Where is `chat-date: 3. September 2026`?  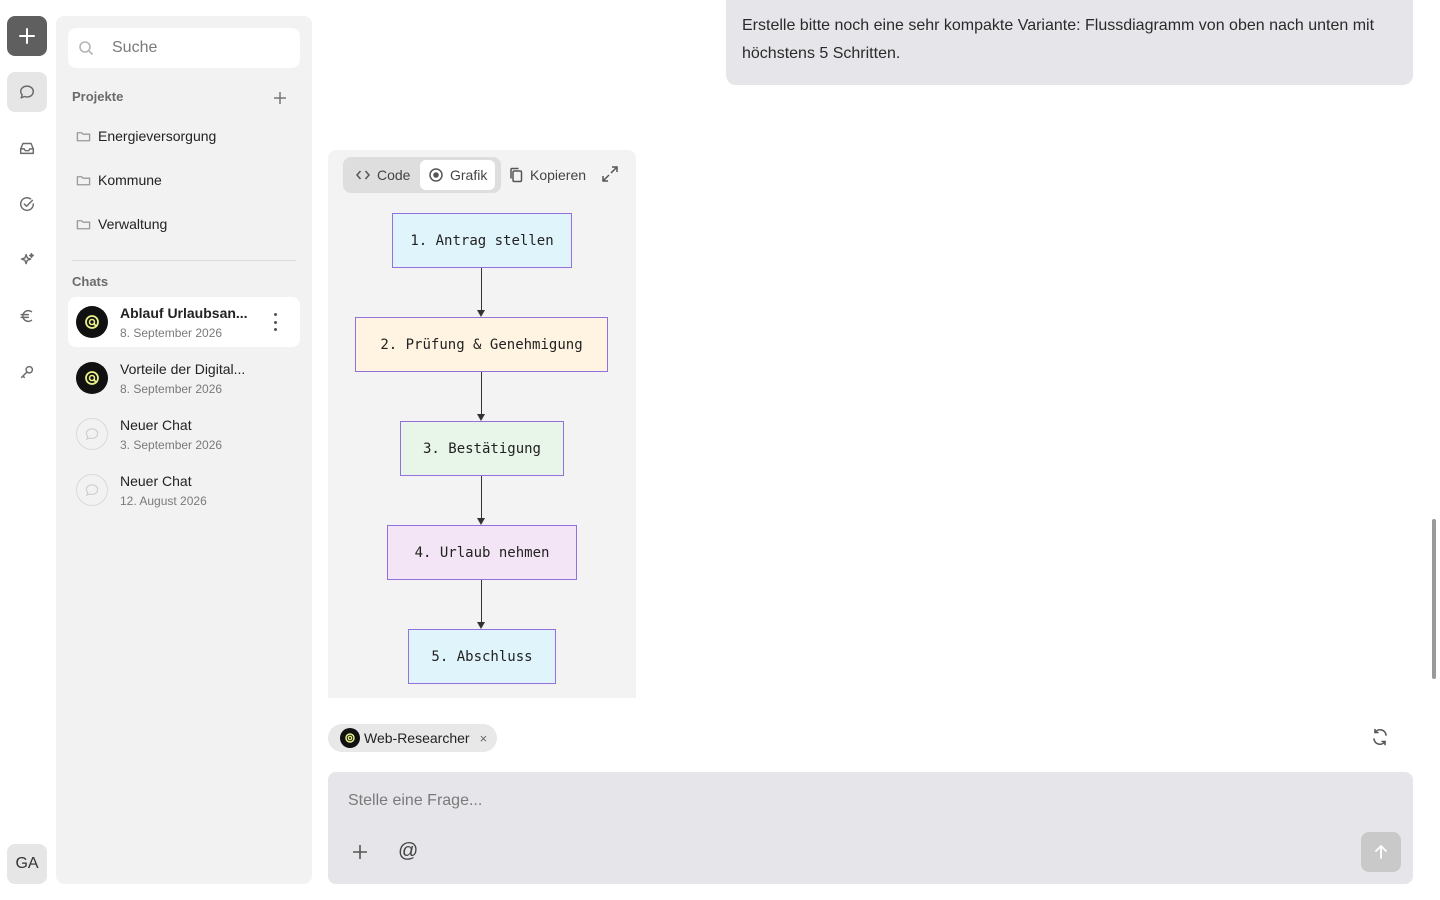
chat-date: 3. September 2026 is located at coordinates (171, 445).